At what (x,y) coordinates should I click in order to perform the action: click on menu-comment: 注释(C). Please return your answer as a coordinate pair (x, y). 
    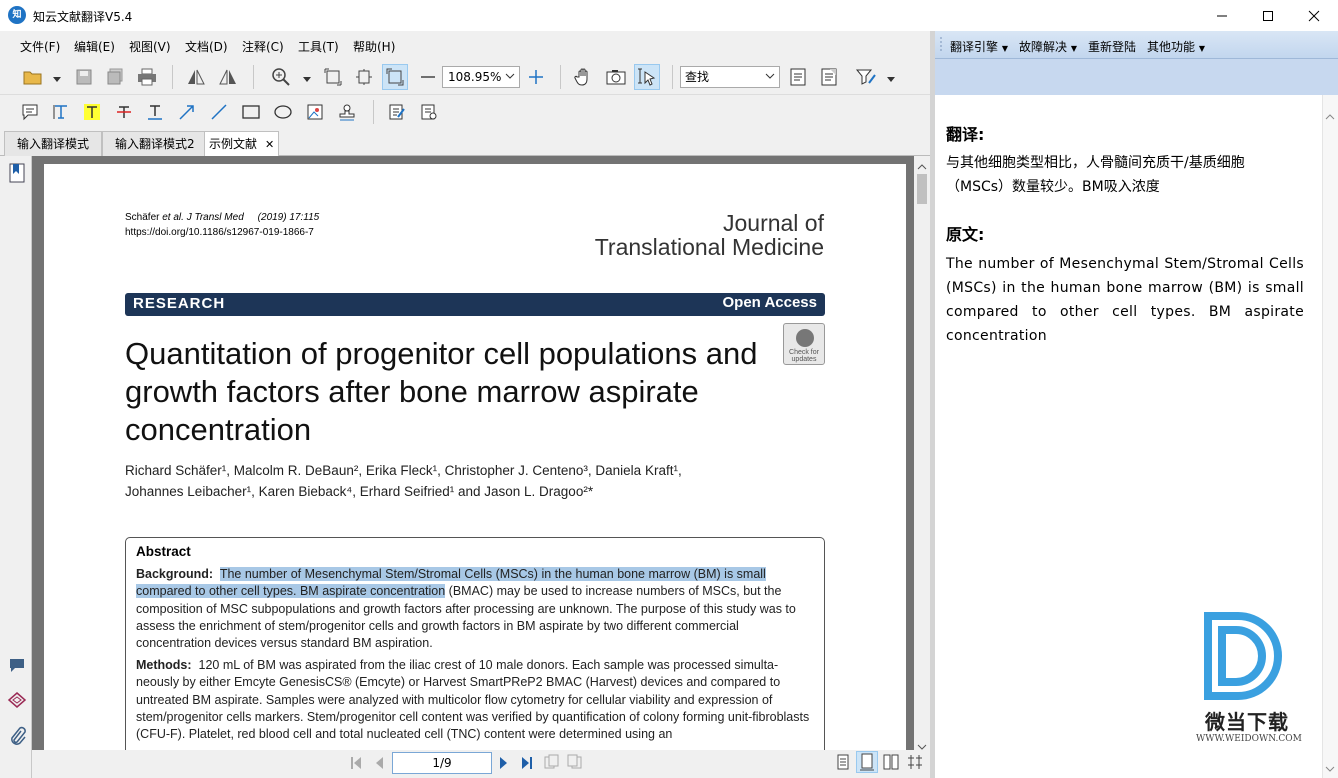
    Looking at the image, I should click on (263, 46).